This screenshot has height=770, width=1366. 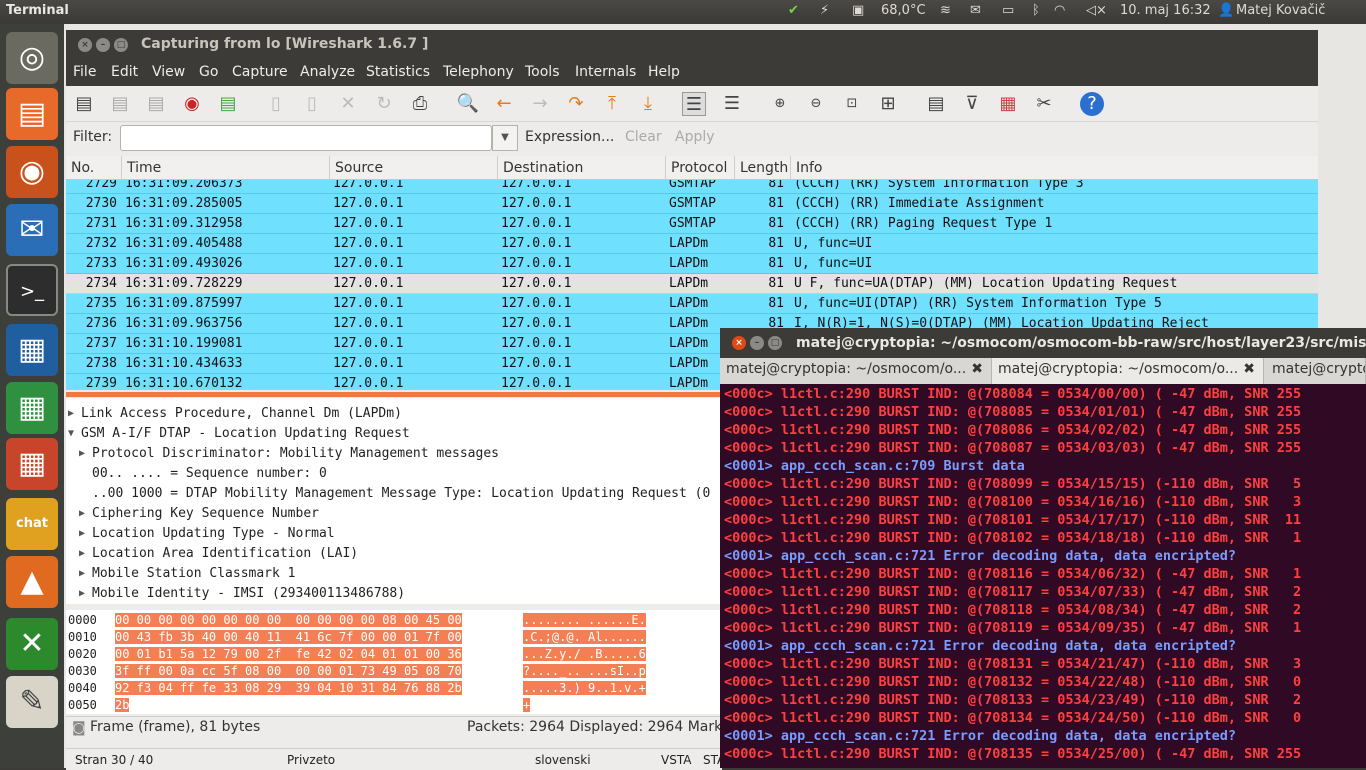 I want to click on menu-view: View, so click(x=168, y=72).